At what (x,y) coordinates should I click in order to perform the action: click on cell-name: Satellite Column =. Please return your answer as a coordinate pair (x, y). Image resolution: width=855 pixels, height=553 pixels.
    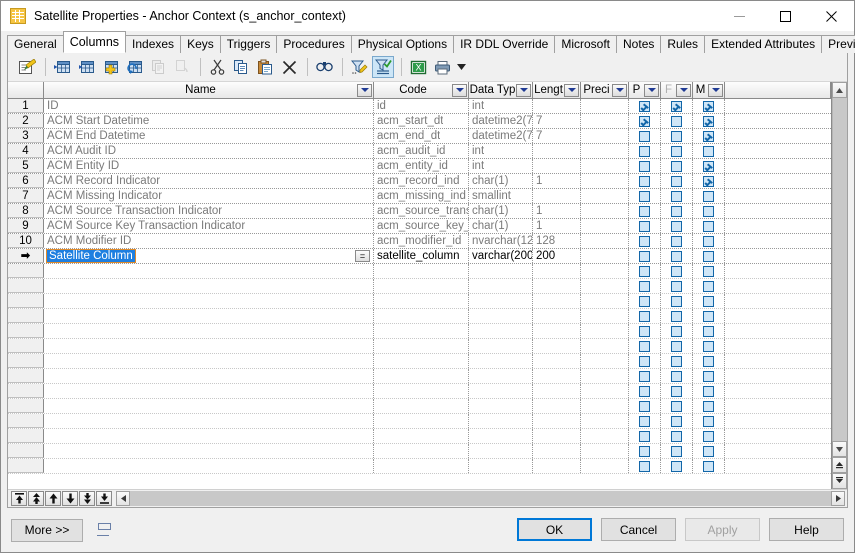
    Looking at the image, I should click on (209, 256).